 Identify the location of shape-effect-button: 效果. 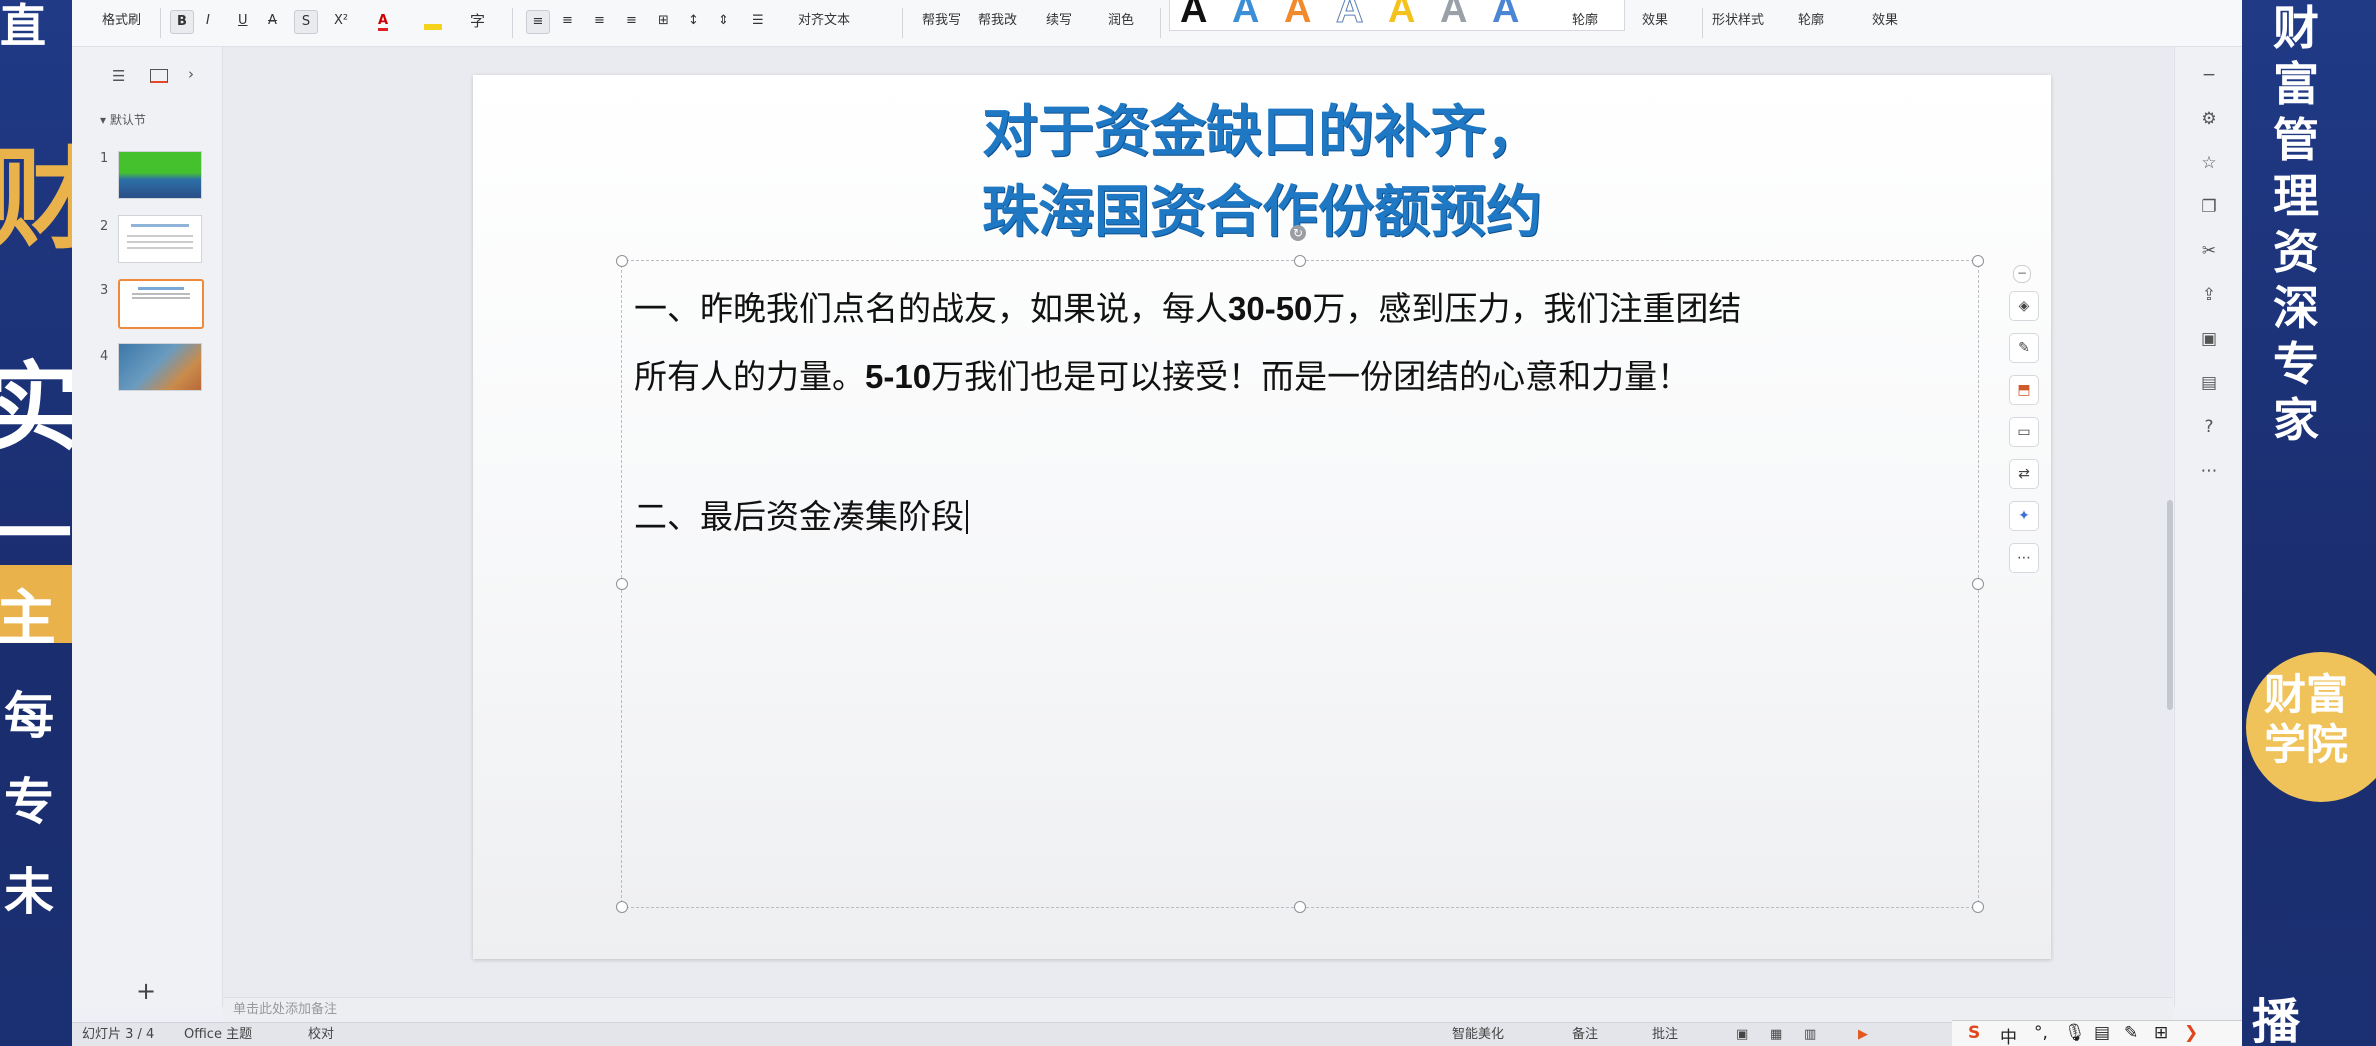
(1885, 21).